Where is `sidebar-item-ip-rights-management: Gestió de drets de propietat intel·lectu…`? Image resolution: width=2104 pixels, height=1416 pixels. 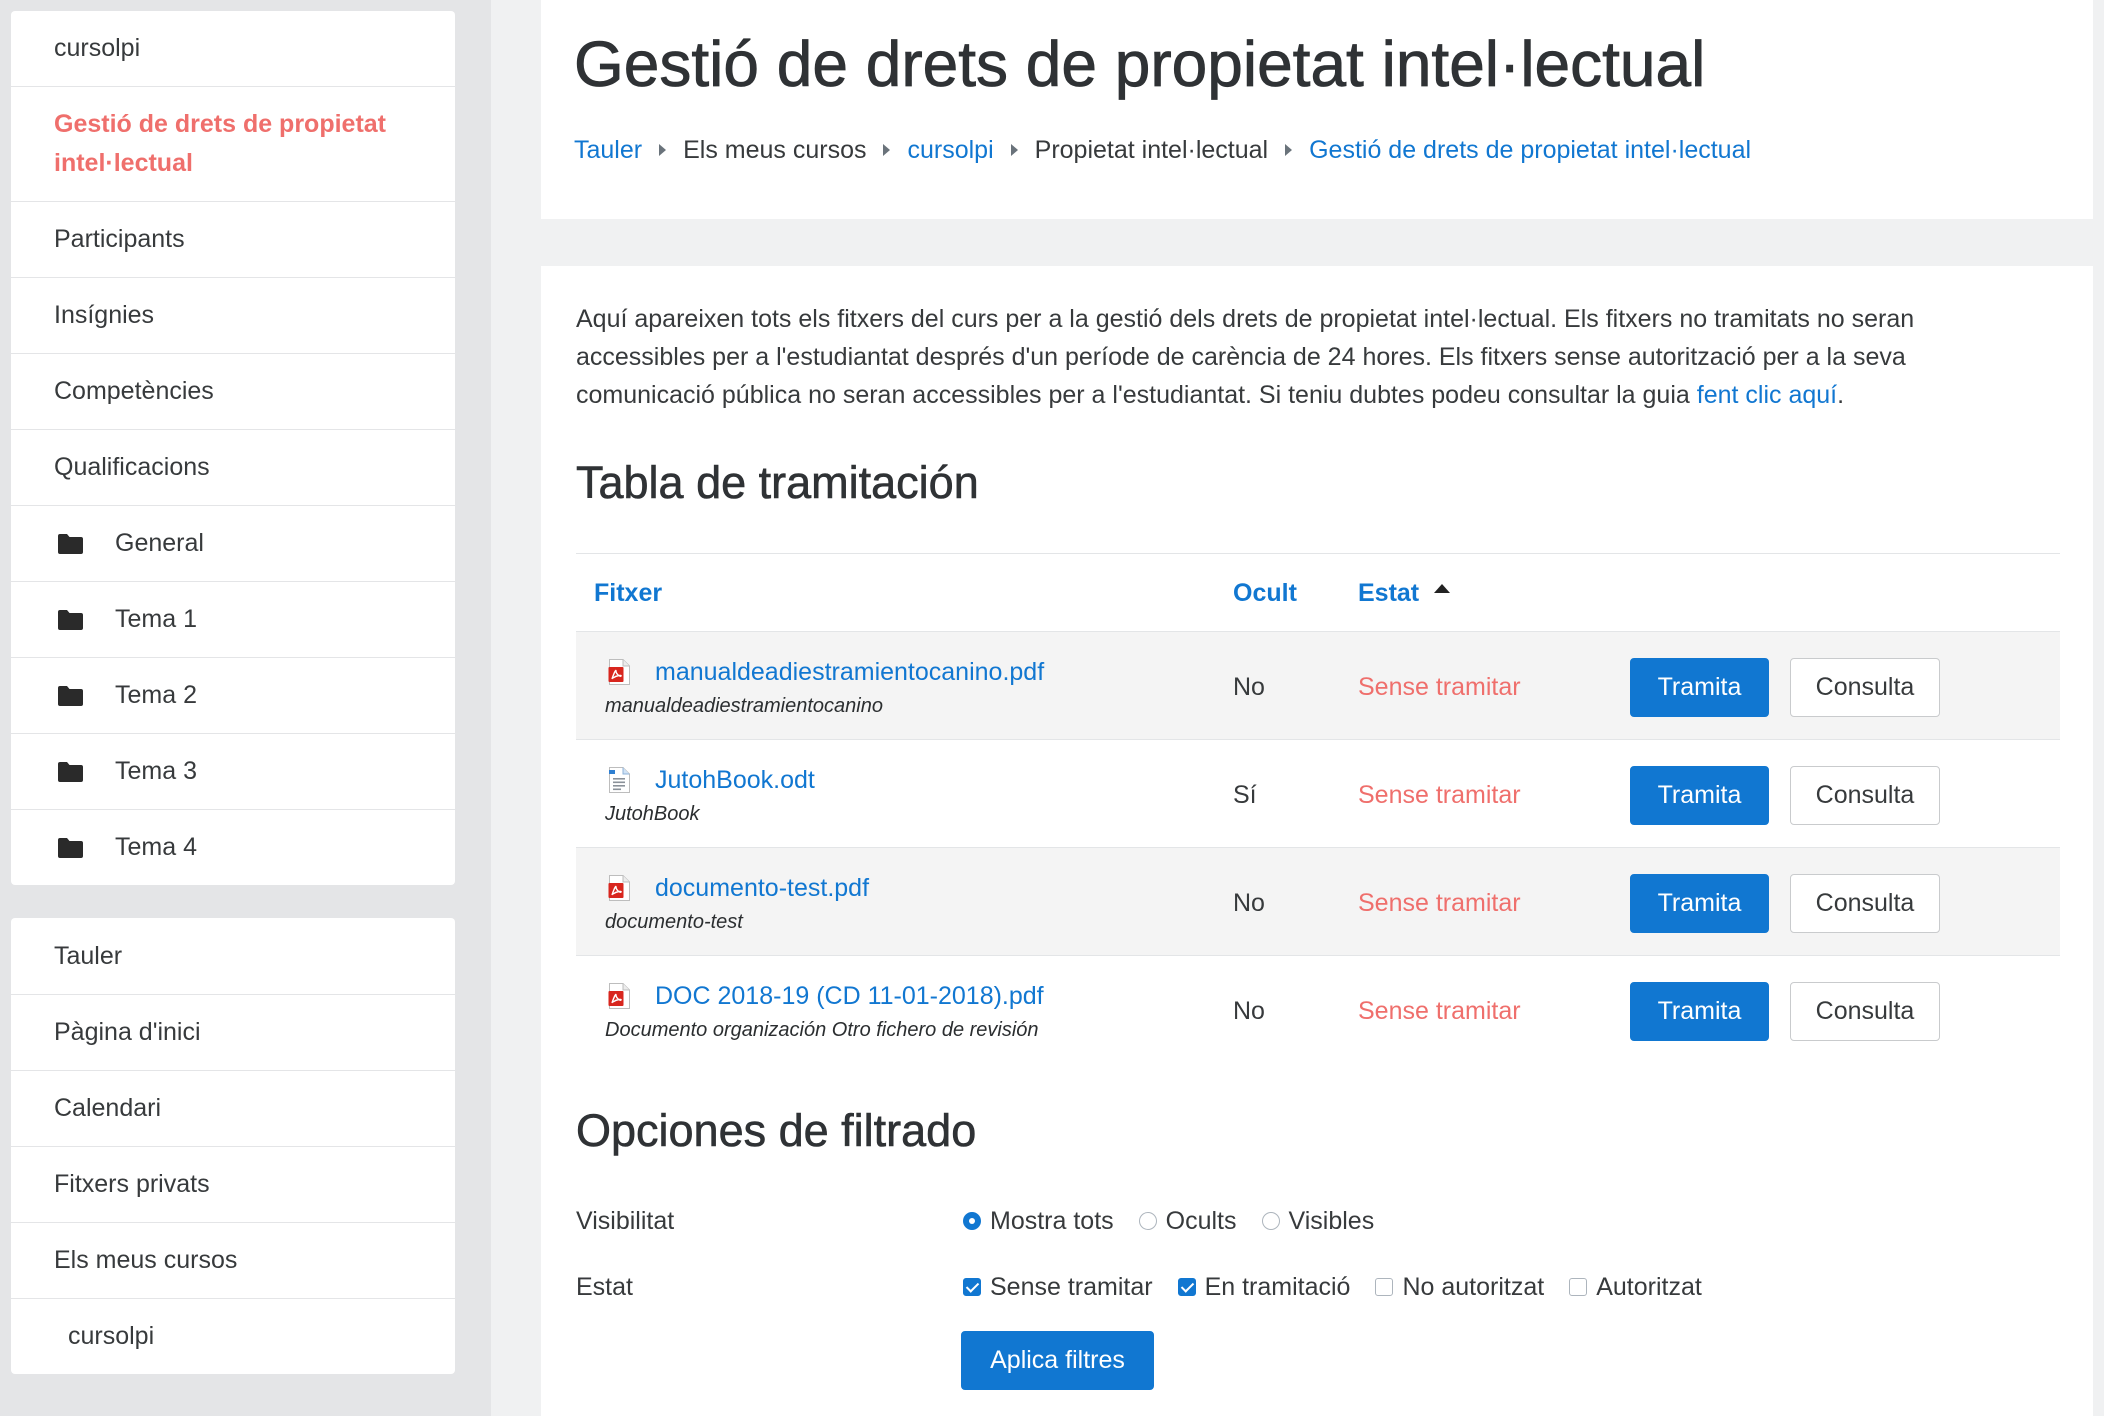 sidebar-item-ip-rights-management: Gestió de drets de propietat intel·lectu… is located at coordinates (233, 143).